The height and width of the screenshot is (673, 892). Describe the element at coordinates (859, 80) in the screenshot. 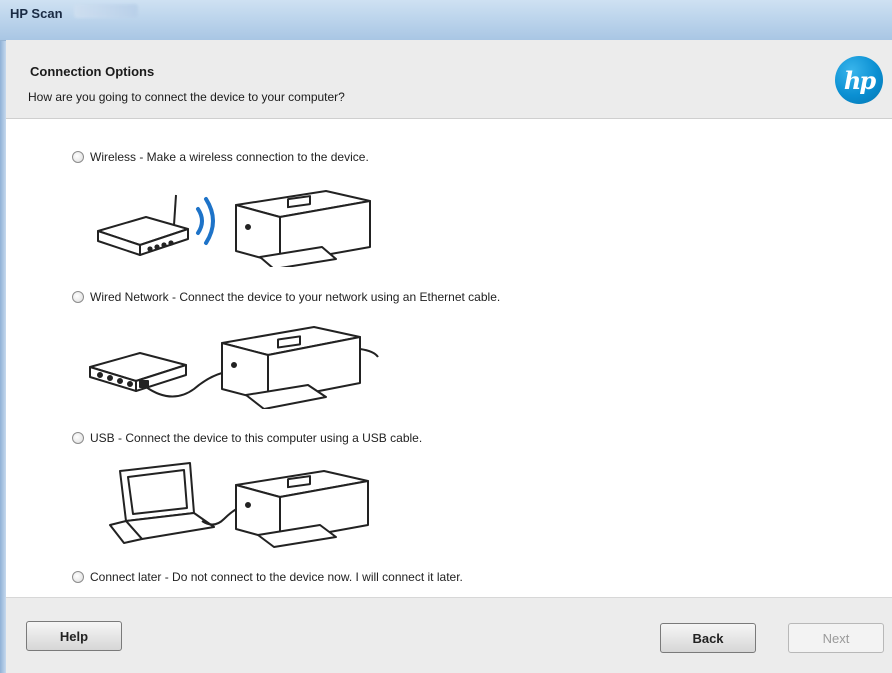

I see `hp-logo-icon: hp` at that location.